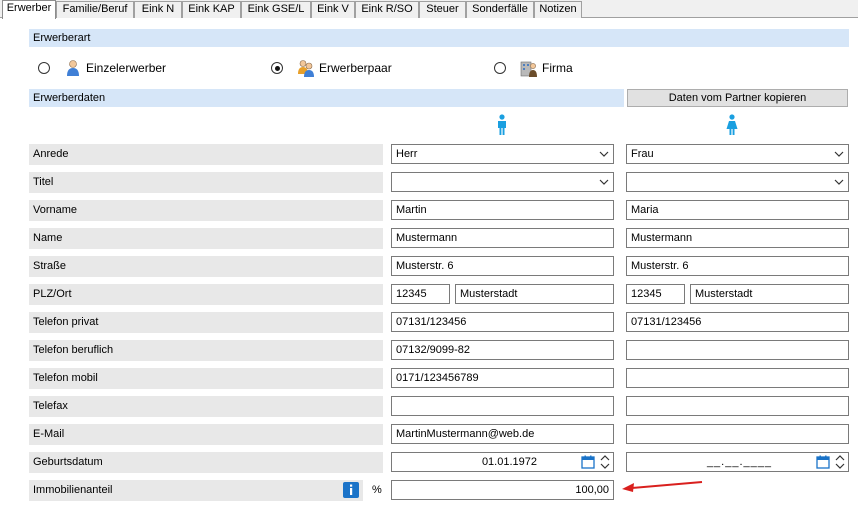 The width and height of the screenshot is (858, 509). I want to click on vorname-input-person1: Martin, so click(502, 210).